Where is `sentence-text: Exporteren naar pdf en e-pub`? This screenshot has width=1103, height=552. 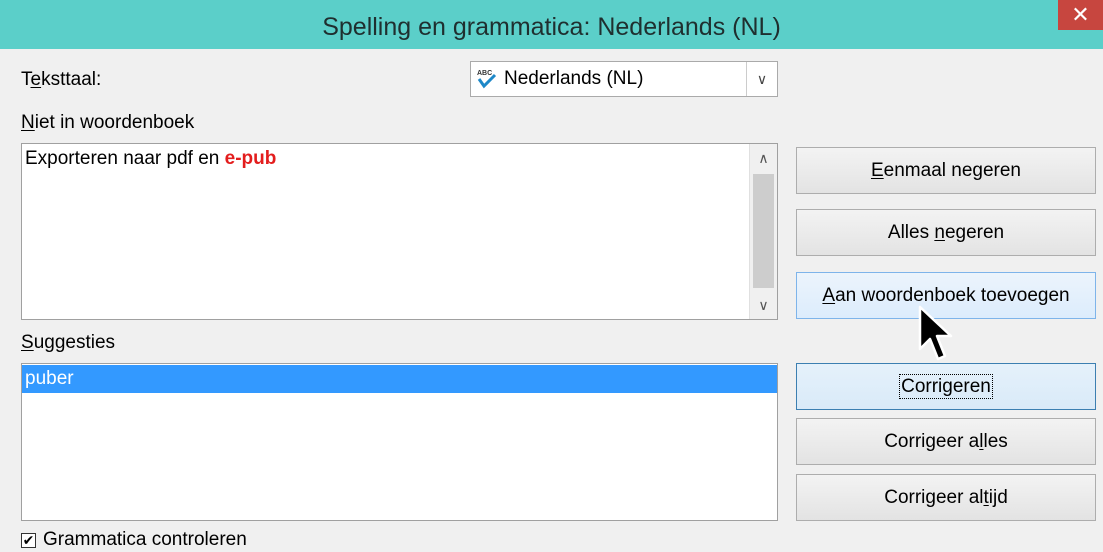 sentence-text: Exporteren naar pdf en e-pub is located at coordinates (151, 158).